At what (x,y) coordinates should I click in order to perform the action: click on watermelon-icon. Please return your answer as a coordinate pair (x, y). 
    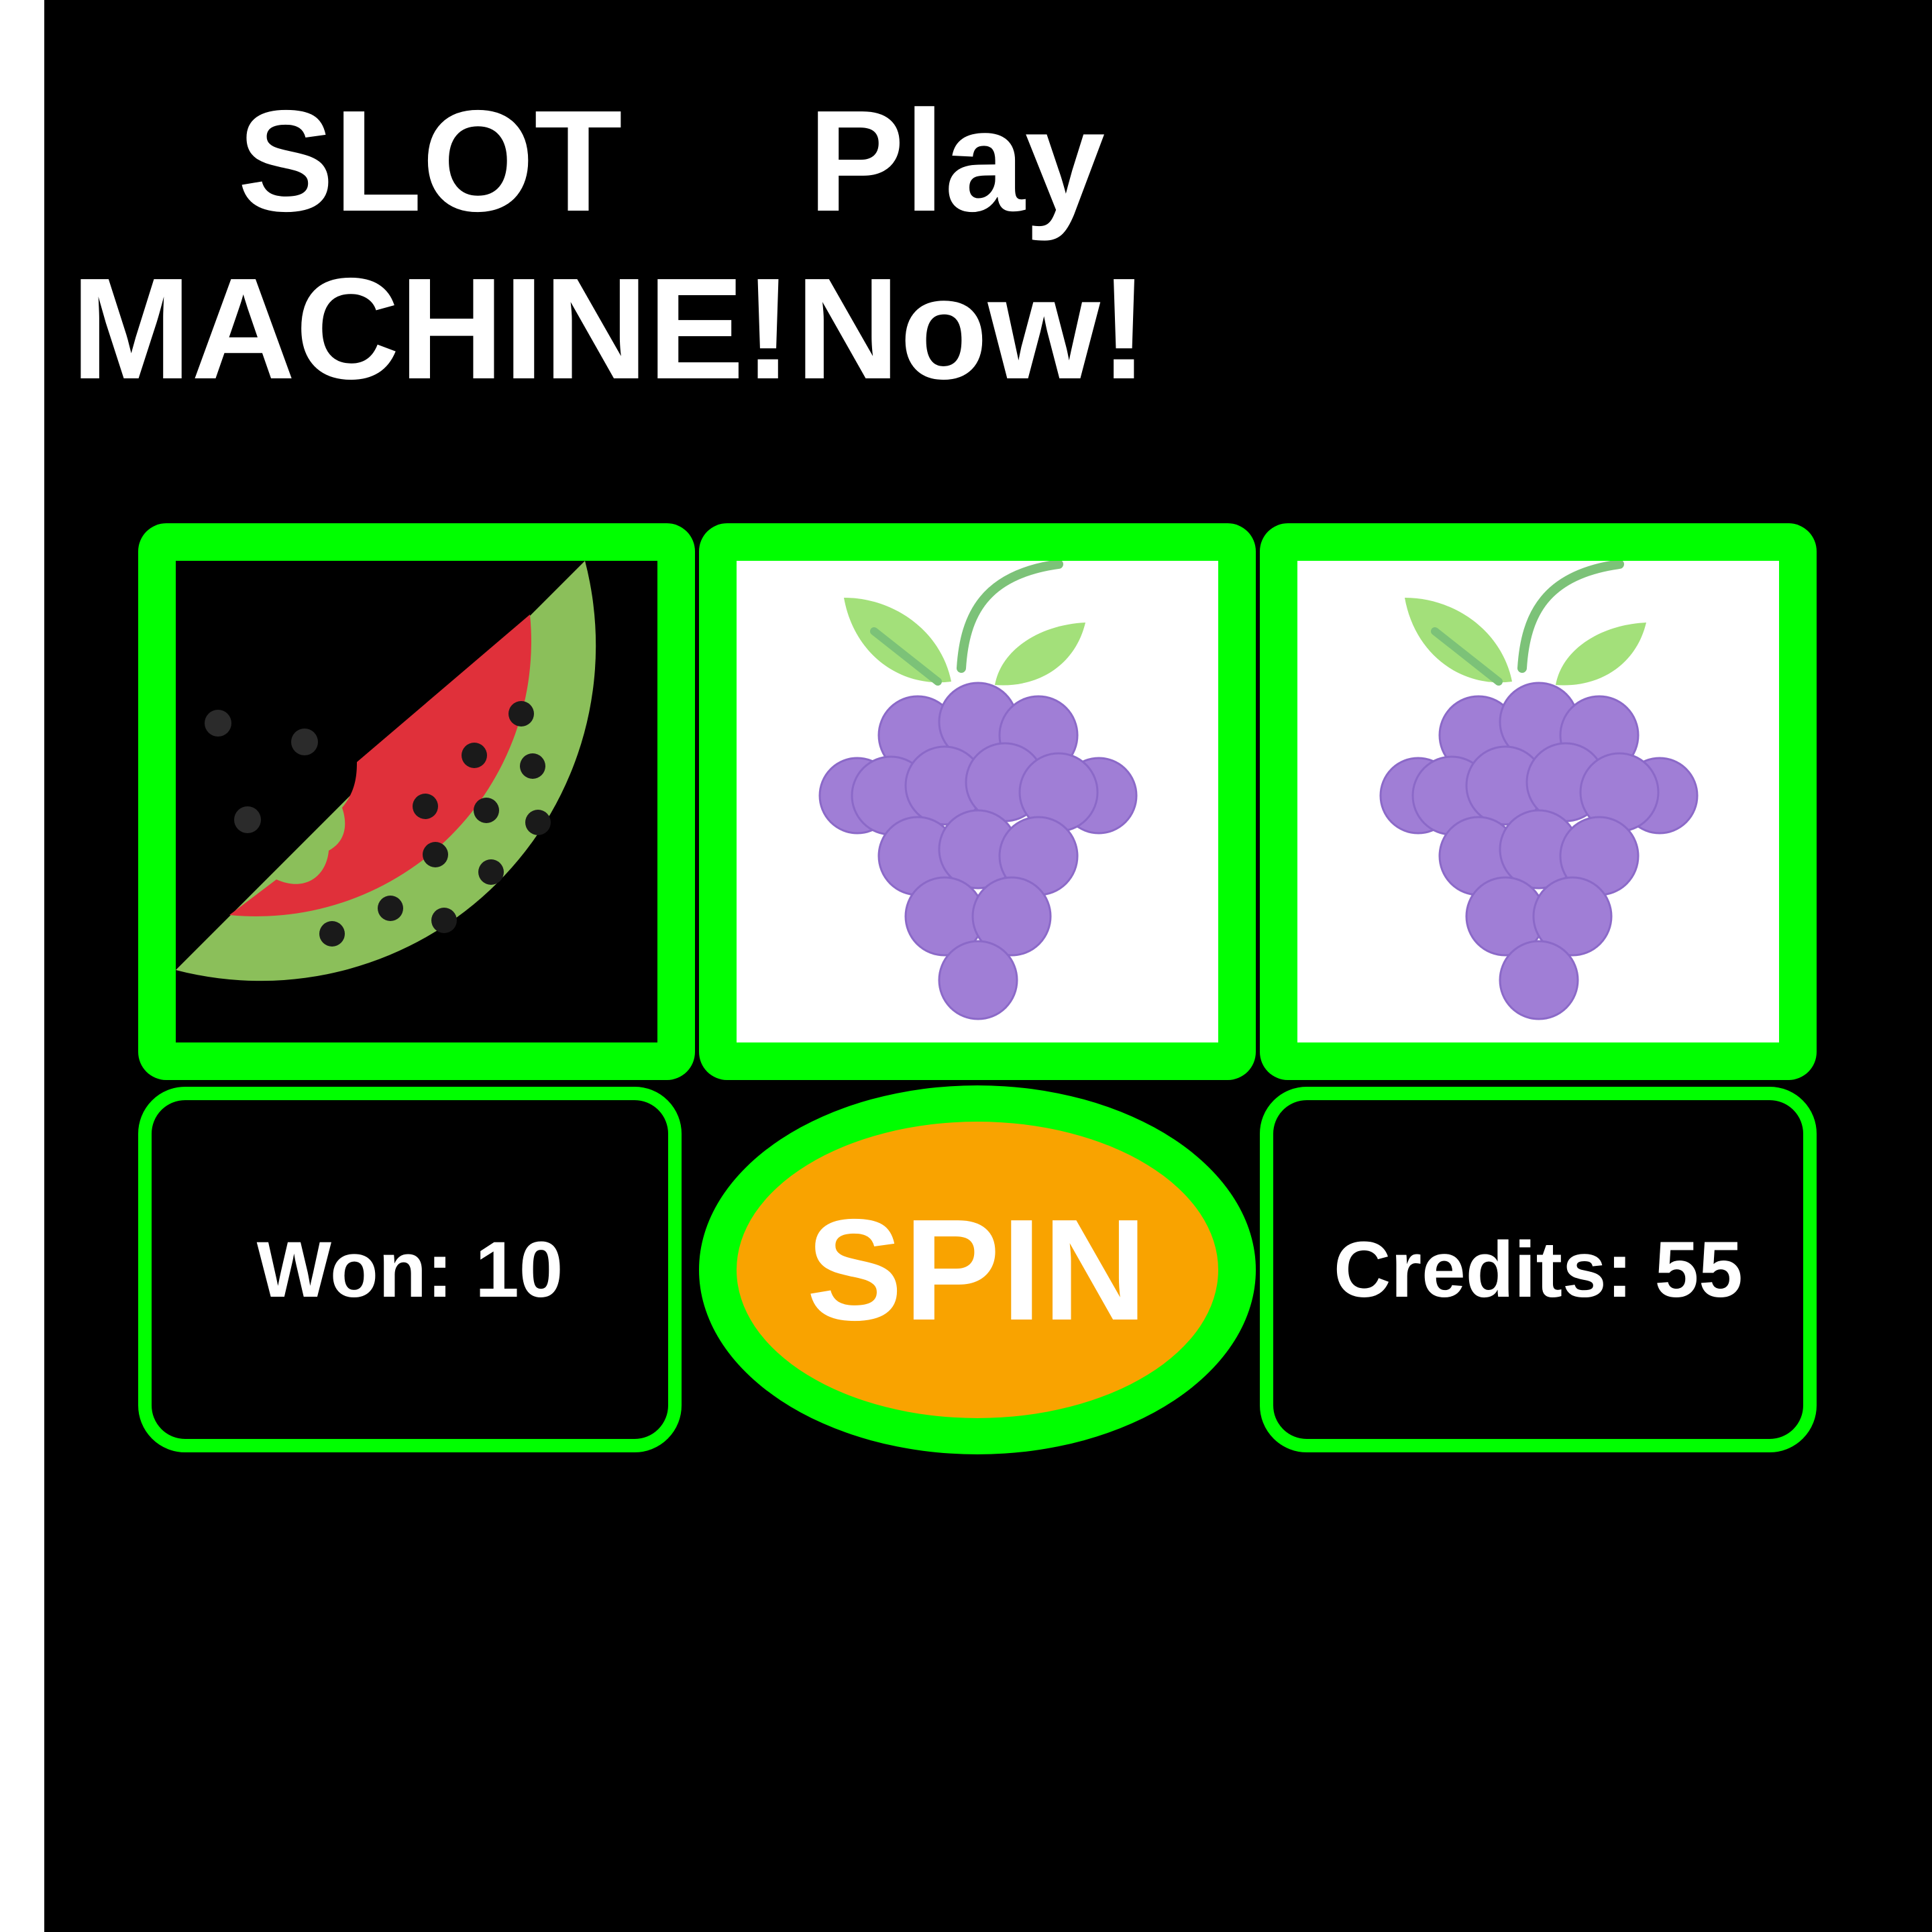
    Looking at the image, I should click on (386, 771).